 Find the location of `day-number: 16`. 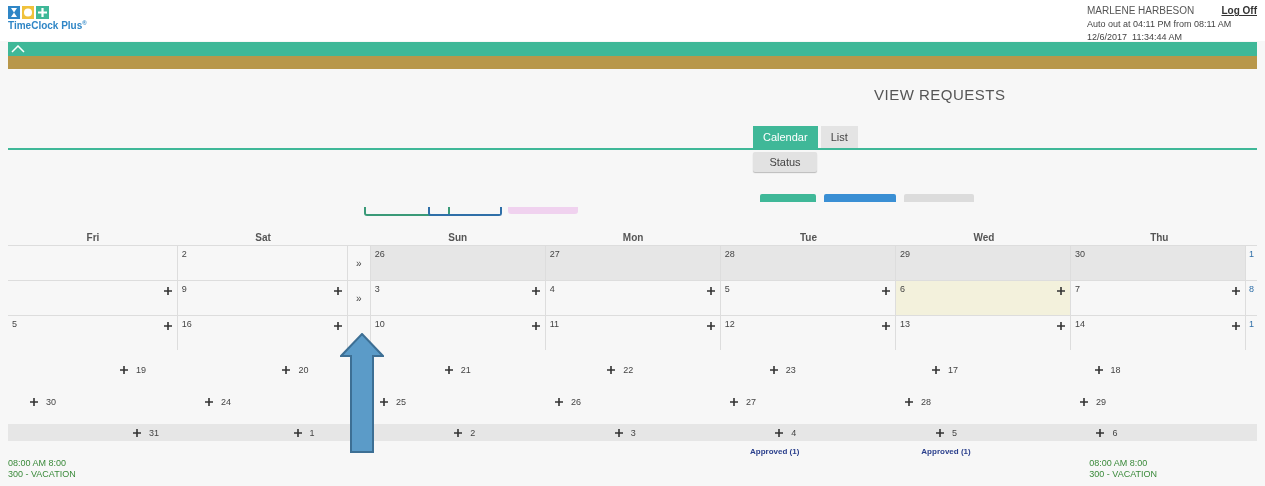

day-number: 16 is located at coordinates (186, 324).